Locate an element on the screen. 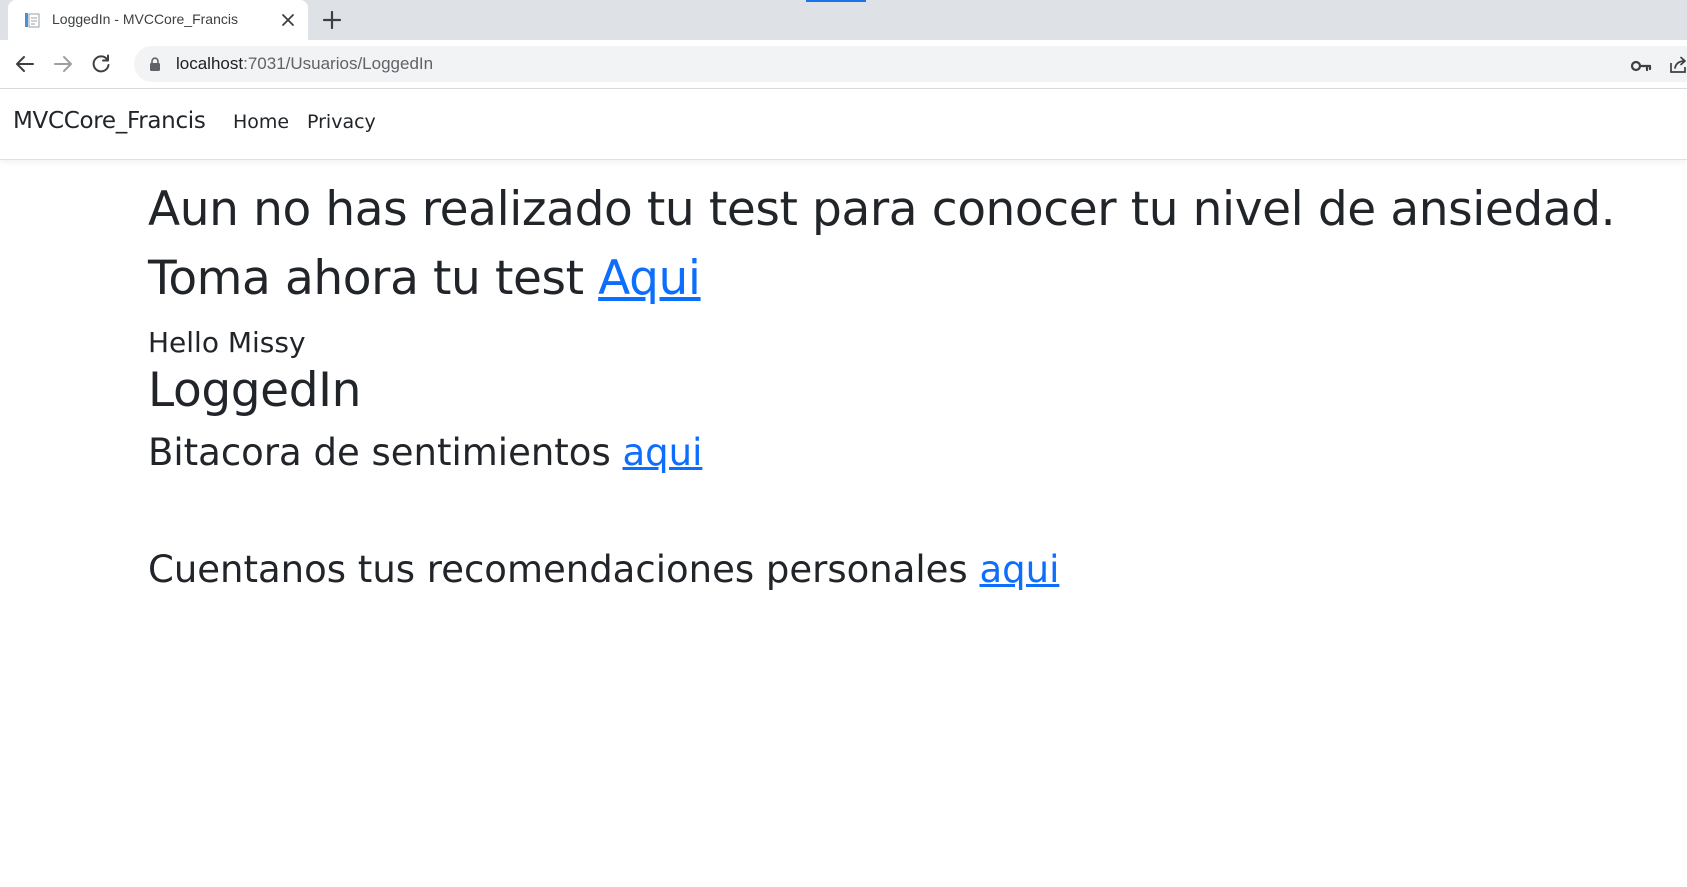 This screenshot has width=1687, height=887. site-navbar: MVCCore_Francis Home Privacy is located at coordinates (843, 124).